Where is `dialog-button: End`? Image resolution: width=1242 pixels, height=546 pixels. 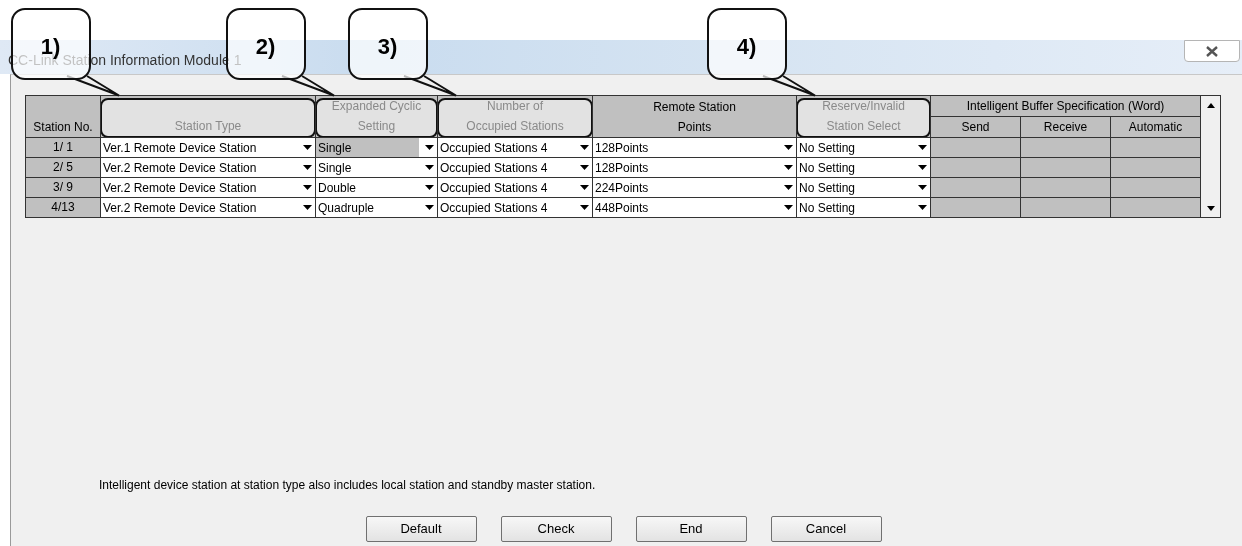 dialog-button: End is located at coordinates (691, 529).